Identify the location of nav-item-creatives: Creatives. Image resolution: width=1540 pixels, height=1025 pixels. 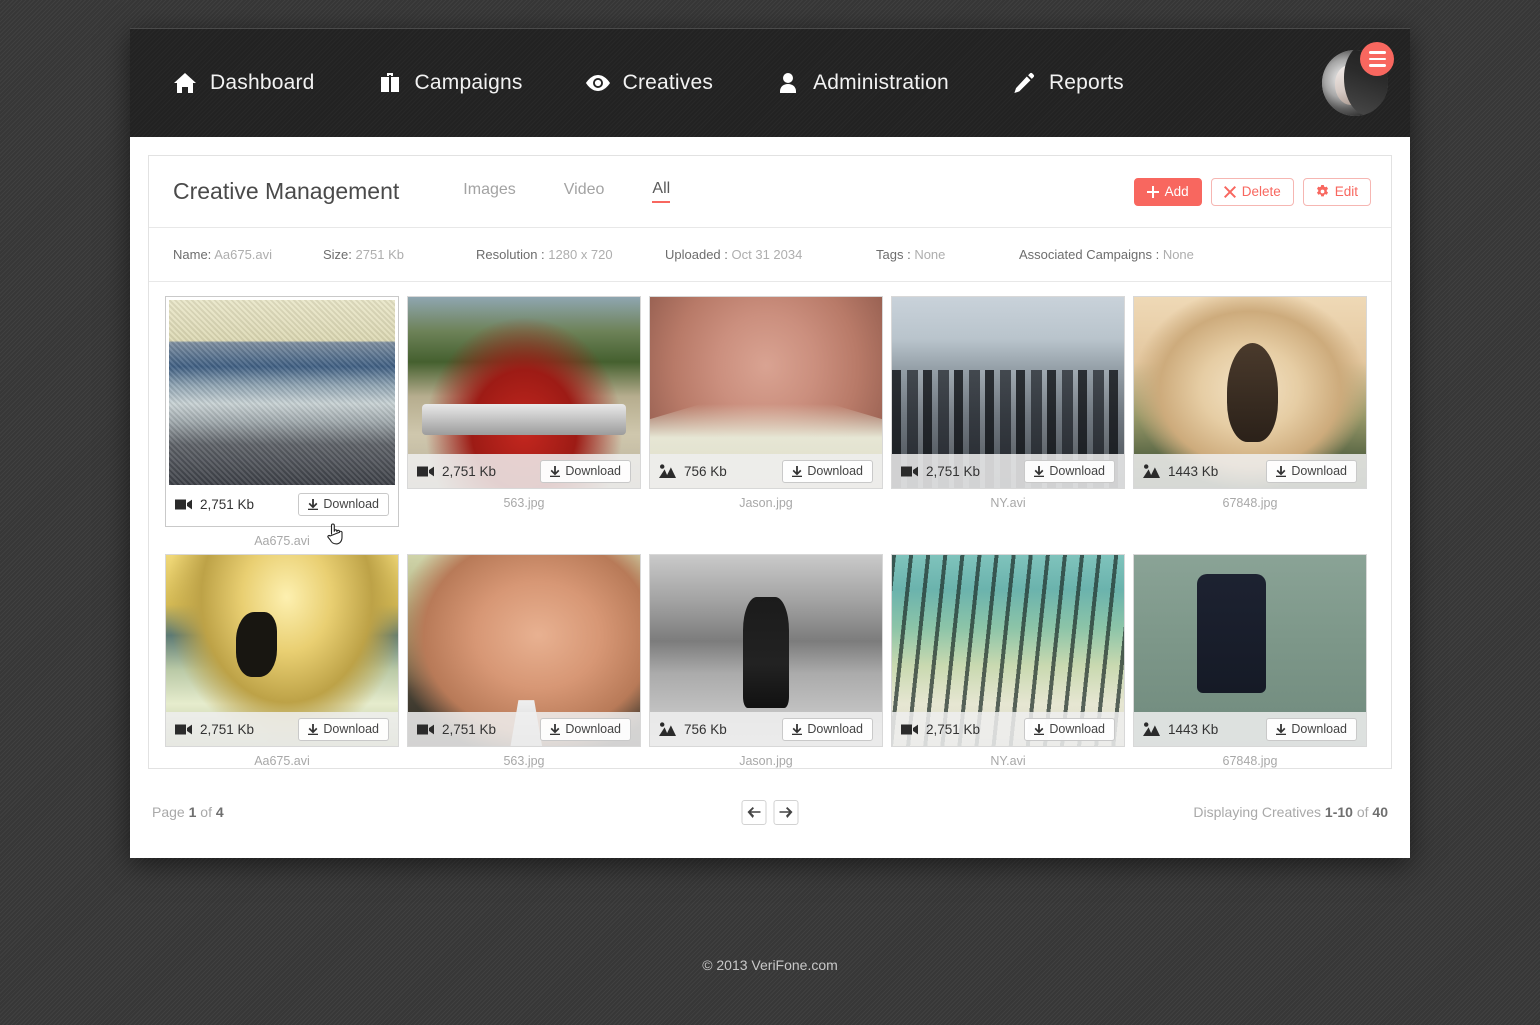
(649, 83).